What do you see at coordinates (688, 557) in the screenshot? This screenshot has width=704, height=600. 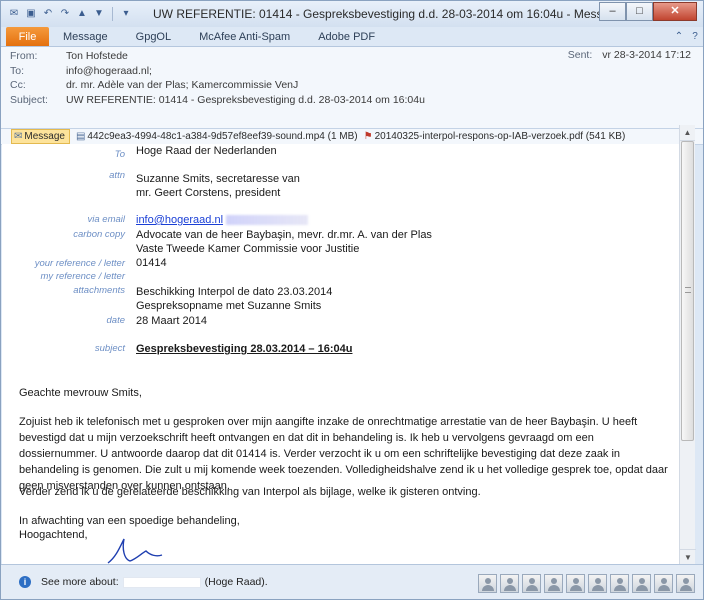 I see `scroll-down-icon: ▼` at bounding box center [688, 557].